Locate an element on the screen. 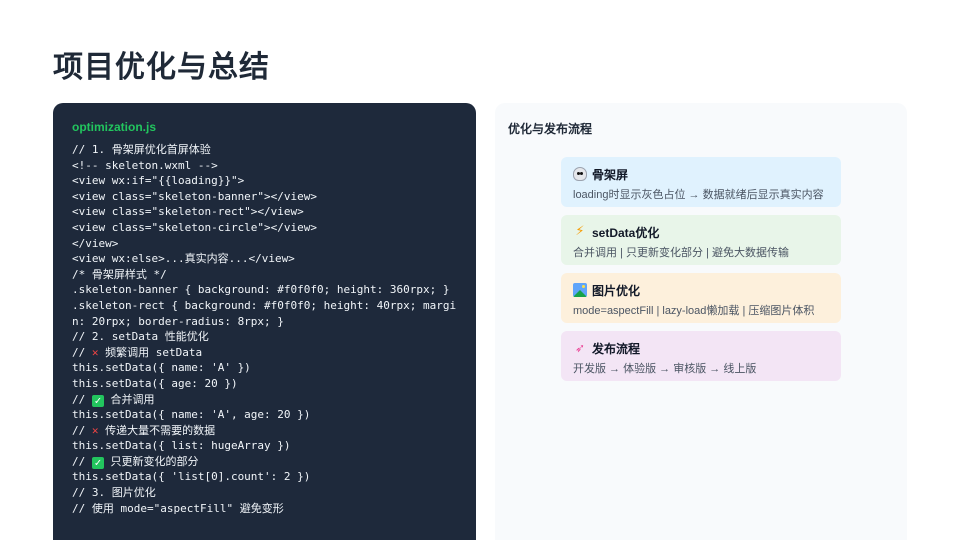 The height and width of the screenshot is (540, 960). code-text: this.setData({ 'list[0].count': 2 }) is located at coordinates (191, 477).